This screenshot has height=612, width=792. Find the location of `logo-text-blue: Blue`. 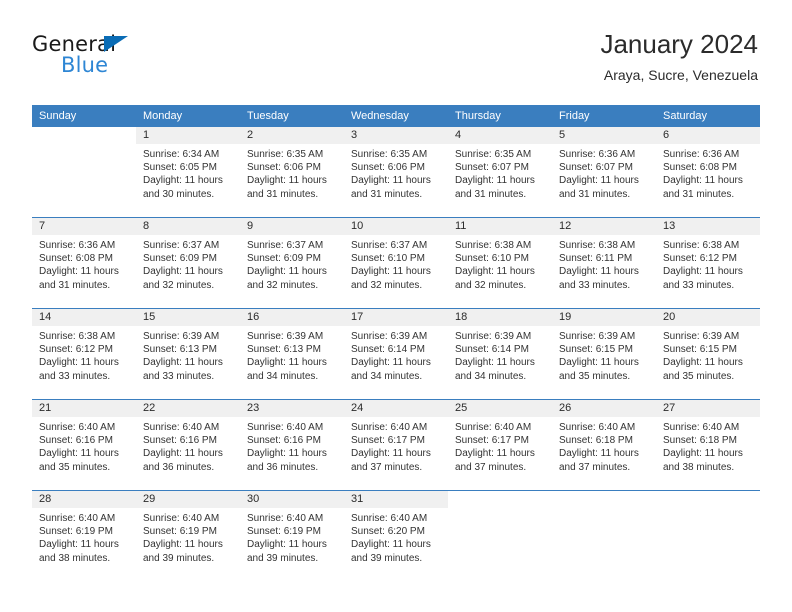

logo-text-blue: Blue is located at coordinates (85, 65).